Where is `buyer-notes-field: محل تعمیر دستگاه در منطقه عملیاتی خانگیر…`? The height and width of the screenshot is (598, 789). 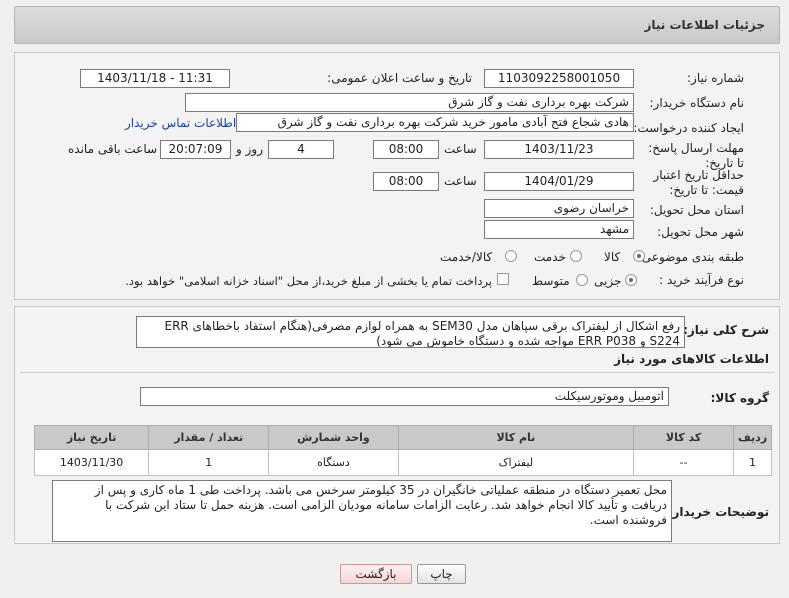 buyer-notes-field: محل تعمیر دستگاه در منطقه عملیاتی خانگیر… is located at coordinates (362, 511).